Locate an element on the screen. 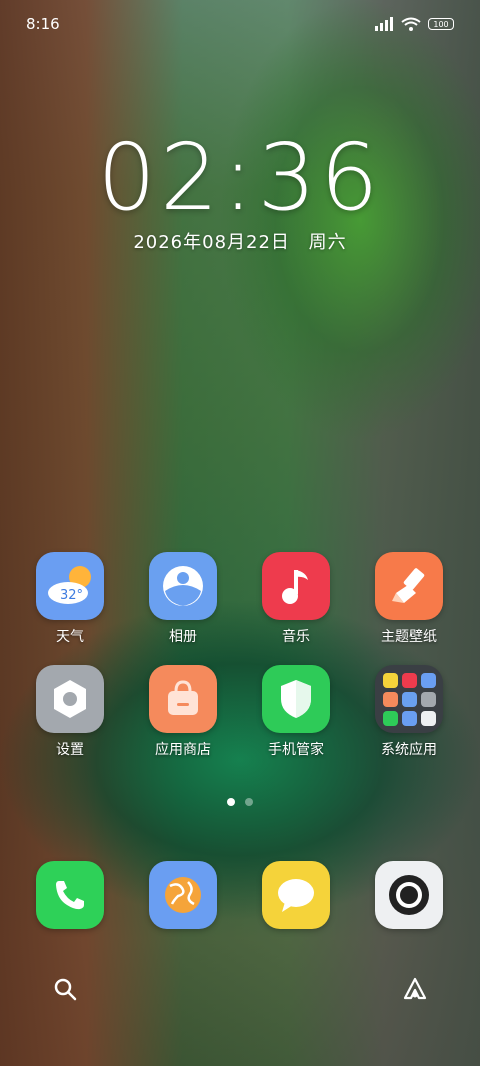  app-security: 手机管家 is located at coordinates (296, 712).